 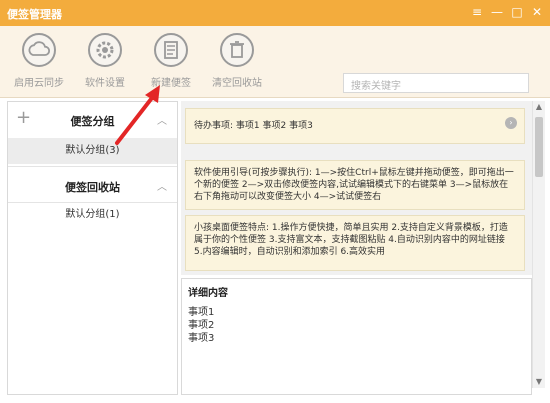 I want to click on scroll-thumb, so click(x=539, y=147).